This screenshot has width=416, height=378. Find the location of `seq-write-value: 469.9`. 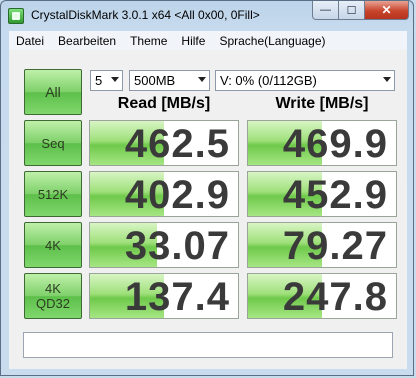

seq-write-value: 469.9 is located at coordinates (335, 144).